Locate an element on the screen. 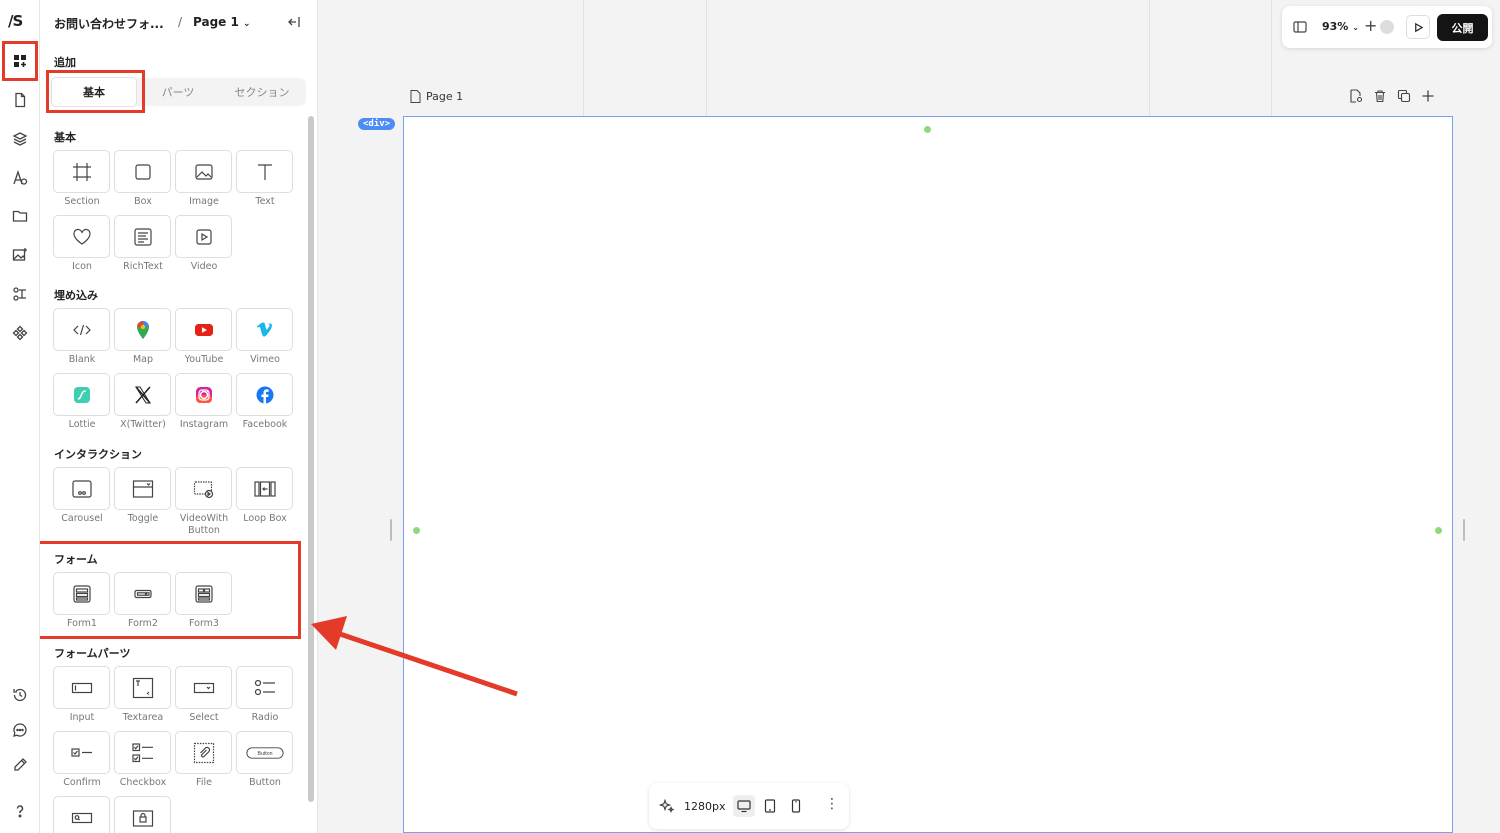 The height and width of the screenshot is (833, 1500). tile-loop-box is located at coordinates (264, 488).